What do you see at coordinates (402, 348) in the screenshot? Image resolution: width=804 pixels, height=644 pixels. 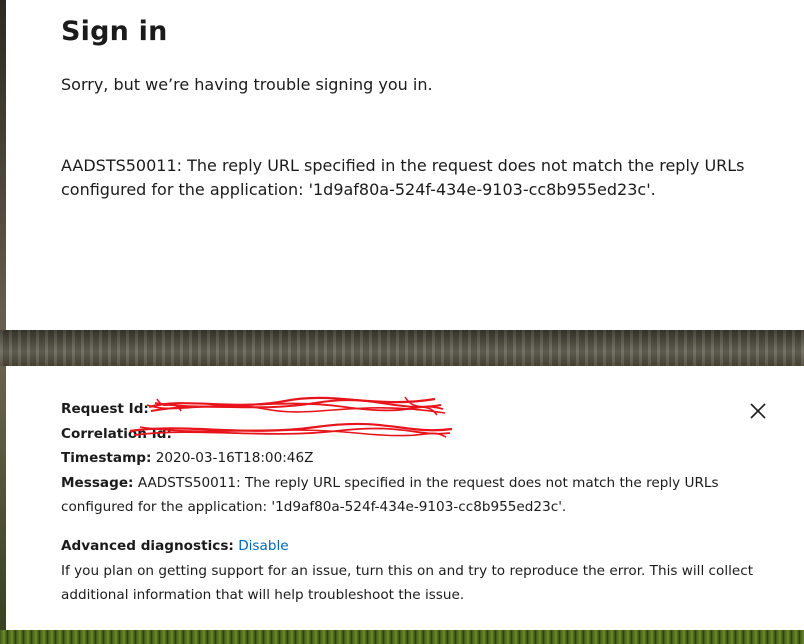 I see `background-city-band` at bounding box center [402, 348].